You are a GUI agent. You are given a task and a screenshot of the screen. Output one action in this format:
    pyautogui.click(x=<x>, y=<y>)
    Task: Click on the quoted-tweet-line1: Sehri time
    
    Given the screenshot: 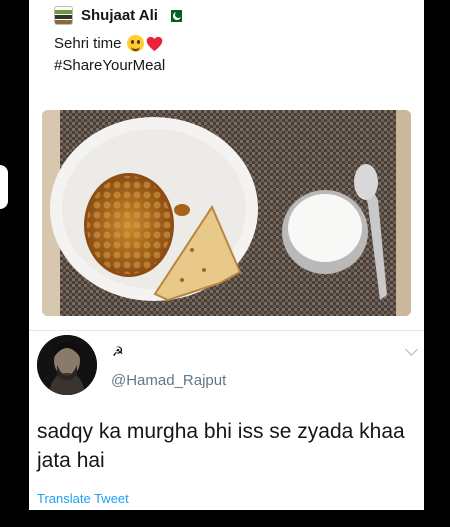 What is the action you would take?
    pyautogui.click(x=108, y=43)
    